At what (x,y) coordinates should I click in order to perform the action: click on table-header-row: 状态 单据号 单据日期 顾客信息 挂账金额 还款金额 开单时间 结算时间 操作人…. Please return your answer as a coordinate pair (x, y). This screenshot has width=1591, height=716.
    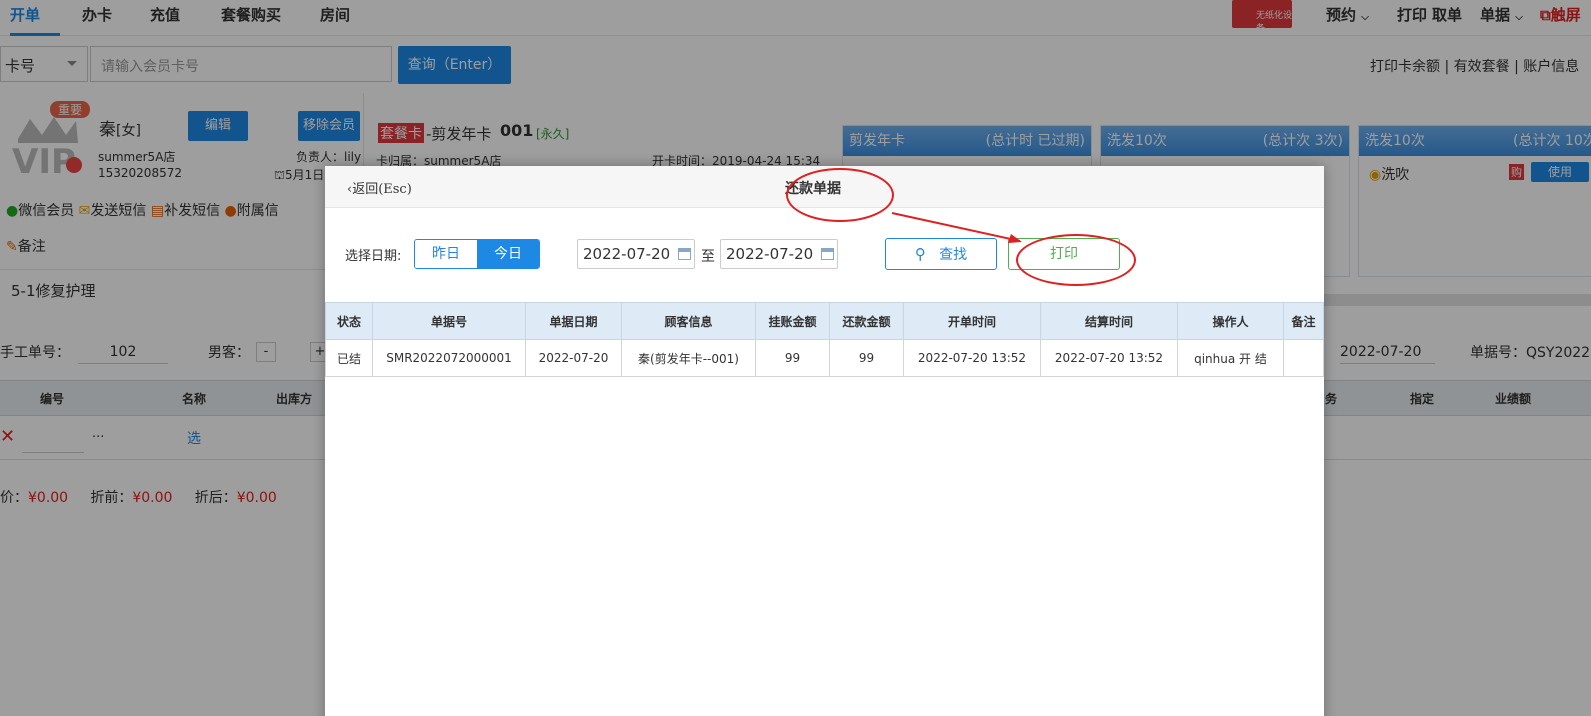
    Looking at the image, I should click on (824, 321).